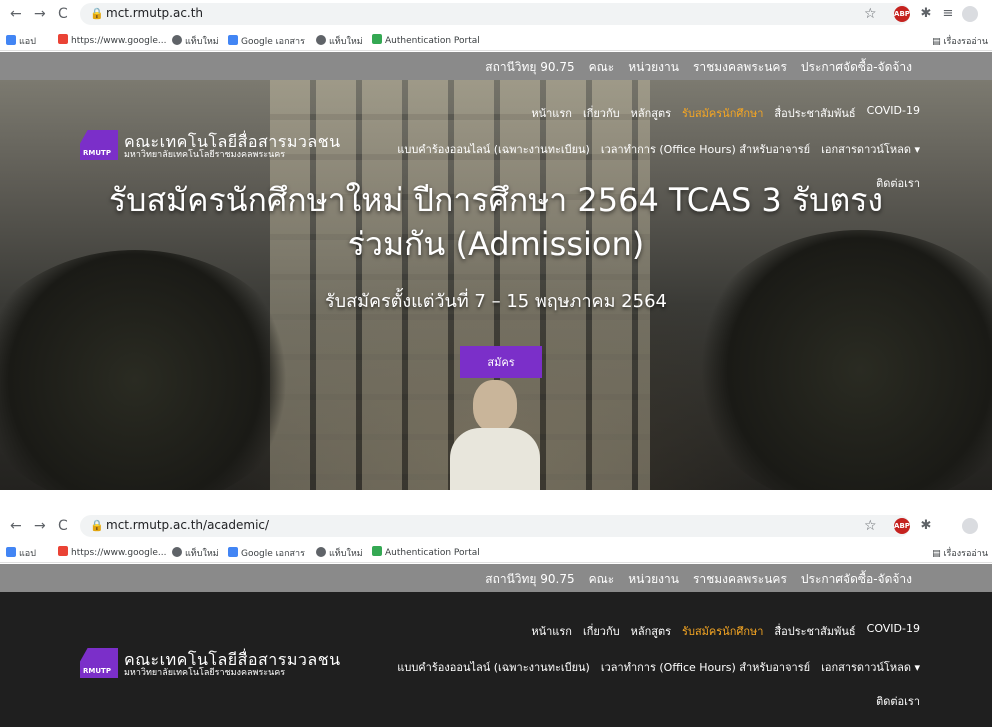 The height and width of the screenshot is (727, 992). Describe the element at coordinates (187, 525) in the screenshot. I see `url-text: mct.rmutp.ac.th/academic/` at that location.